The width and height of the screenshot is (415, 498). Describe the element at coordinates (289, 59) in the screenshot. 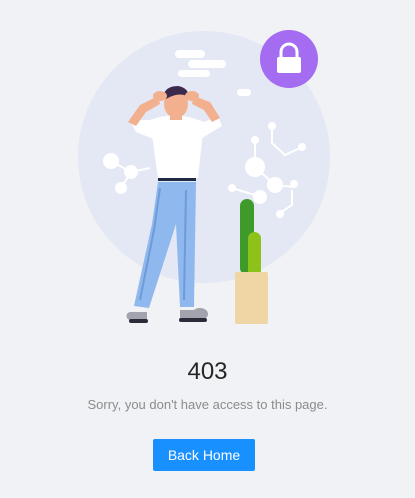

I see `lock-icon` at that location.